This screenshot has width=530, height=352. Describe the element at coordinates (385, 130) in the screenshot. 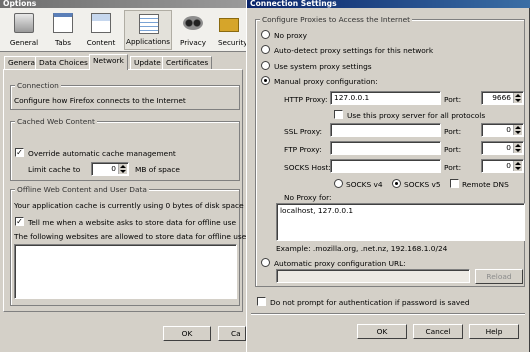

I see `ssl-proxy-field` at that location.